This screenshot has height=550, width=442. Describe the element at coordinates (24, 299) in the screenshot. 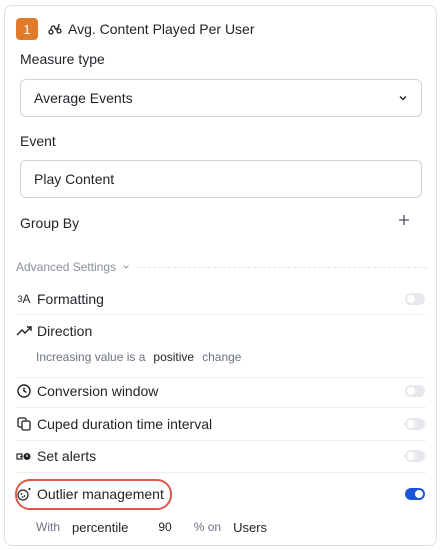

I see `formatting-icon: 3A` at that location.